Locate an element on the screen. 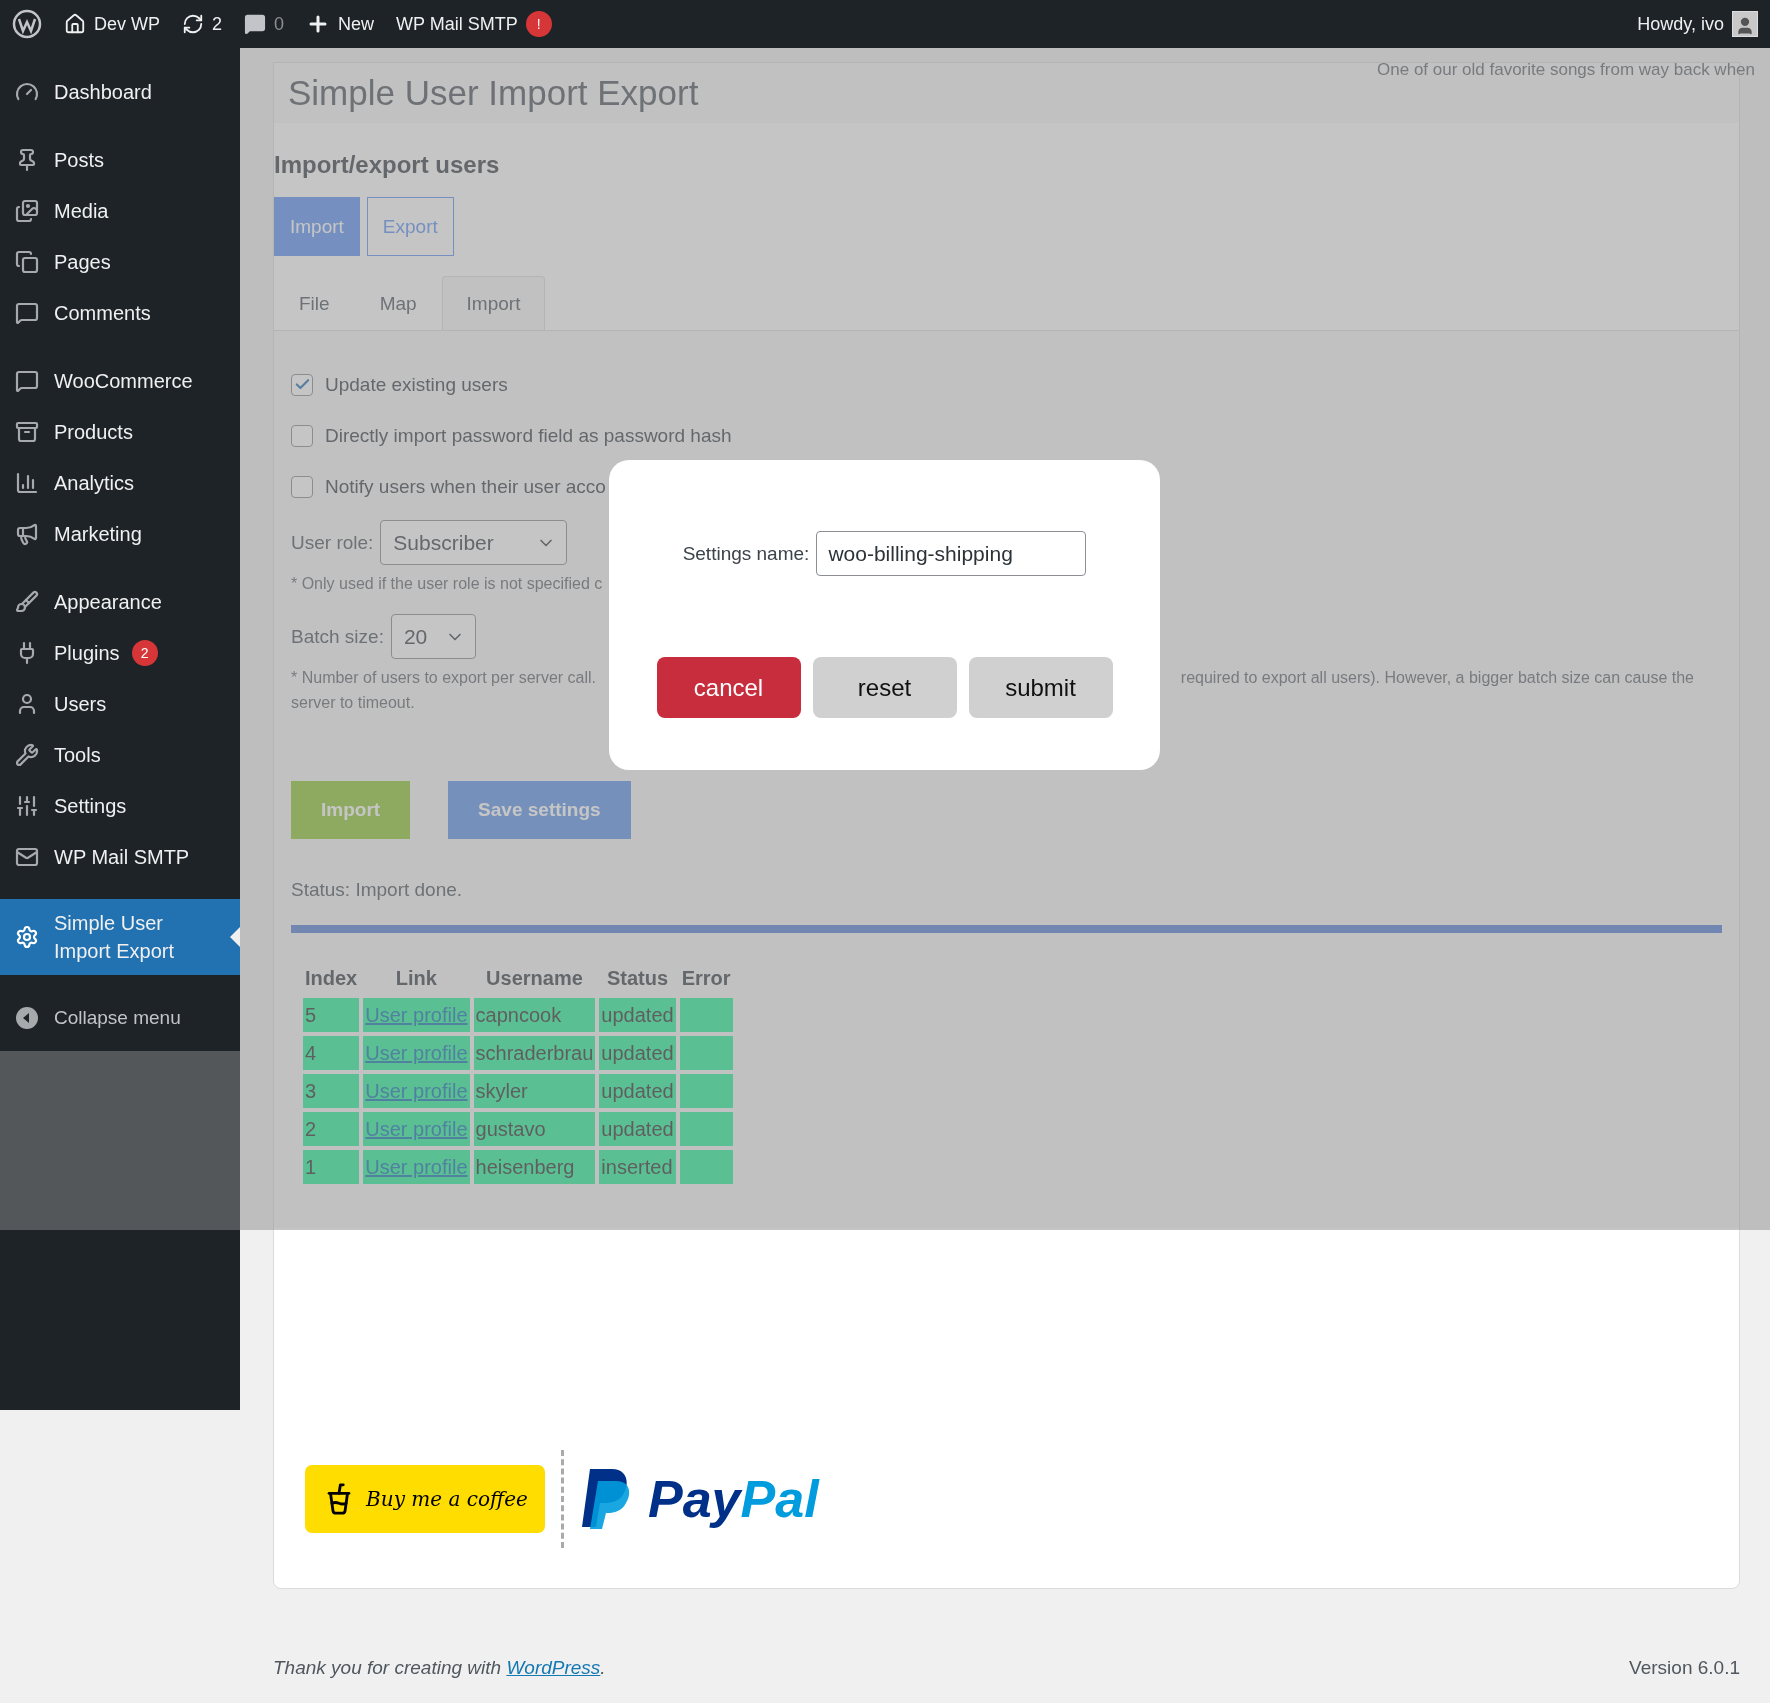 The height and width of the screenshot is (1703, 1770). sidebar-item: Plugins 2 is located at coordinates (120, 652).